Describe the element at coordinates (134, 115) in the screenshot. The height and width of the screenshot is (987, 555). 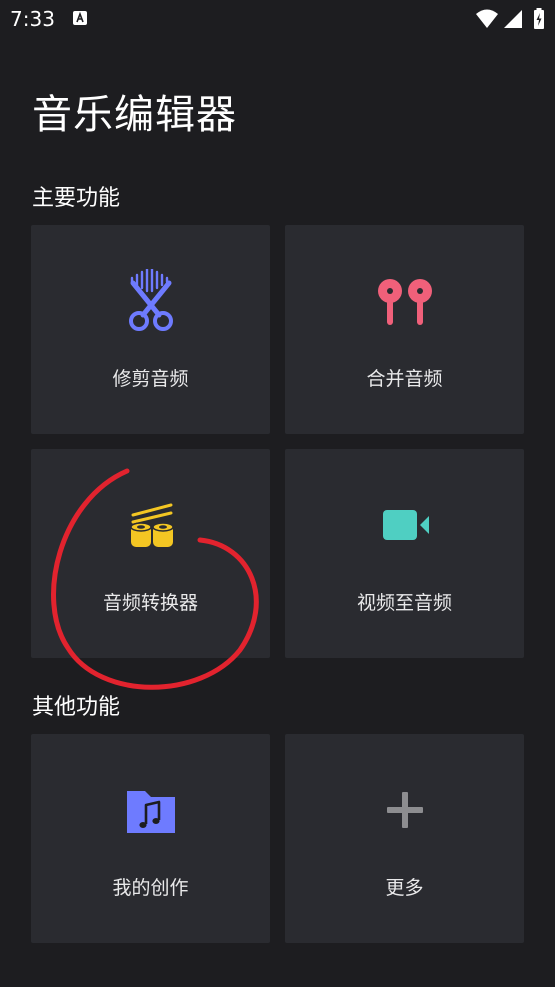
I see `page-title: 音乐编辑器` at that location.